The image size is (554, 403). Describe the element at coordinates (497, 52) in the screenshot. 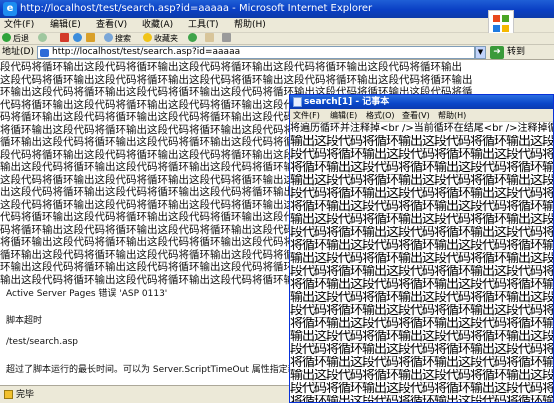

I see `go-arrow-icon: ➜` at that location.